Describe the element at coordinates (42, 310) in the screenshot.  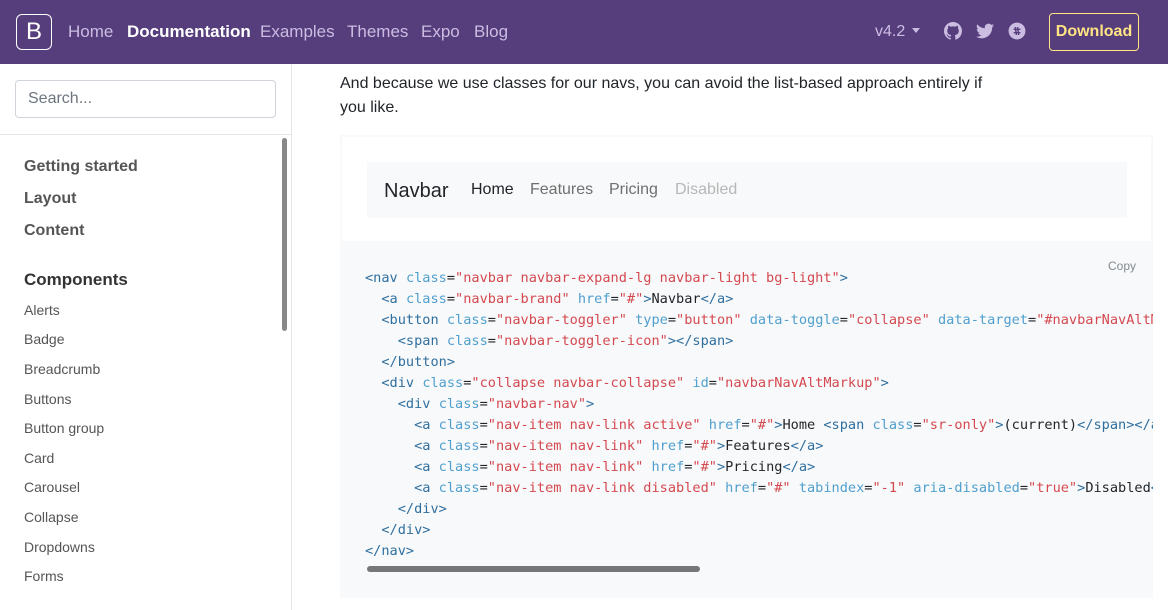
I see `sidebar-item-alerts: Alerts` at that location.